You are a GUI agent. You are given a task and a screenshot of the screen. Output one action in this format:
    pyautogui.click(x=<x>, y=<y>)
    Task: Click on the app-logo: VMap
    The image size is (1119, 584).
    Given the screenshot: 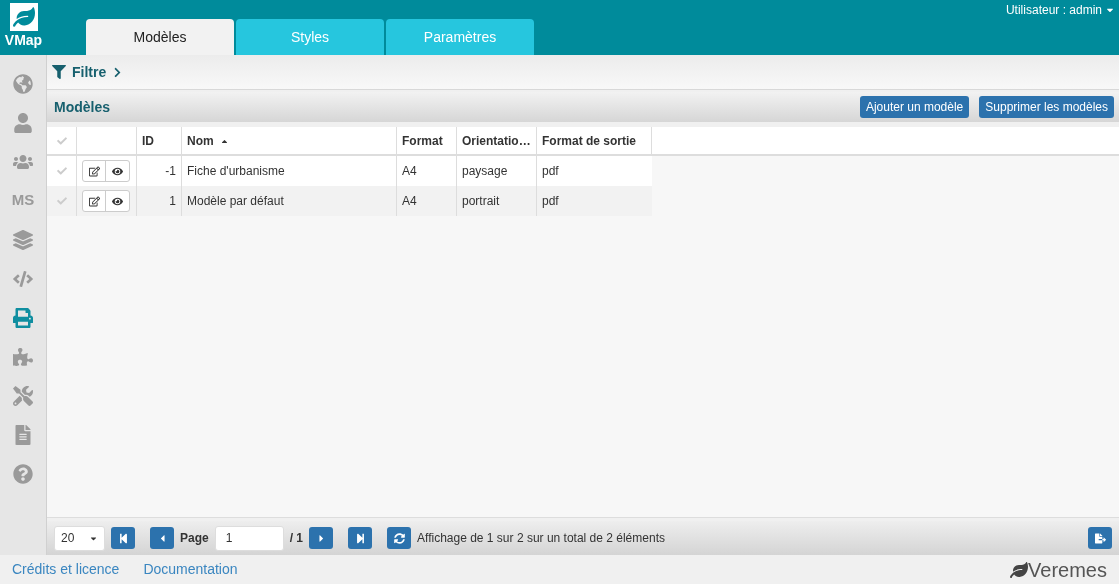 What is the action you would take?
    pyautogui.click(x=23, y=27)
    